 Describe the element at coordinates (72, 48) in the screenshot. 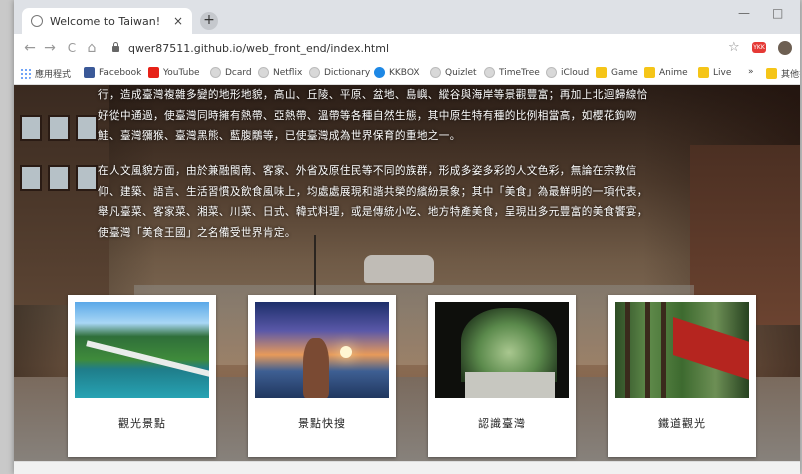

I see `reload-icon: C` at that location.